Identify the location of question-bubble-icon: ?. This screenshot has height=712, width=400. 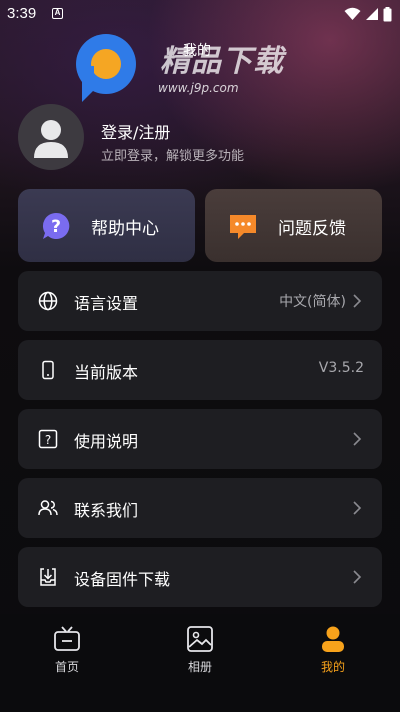
(56, 225).